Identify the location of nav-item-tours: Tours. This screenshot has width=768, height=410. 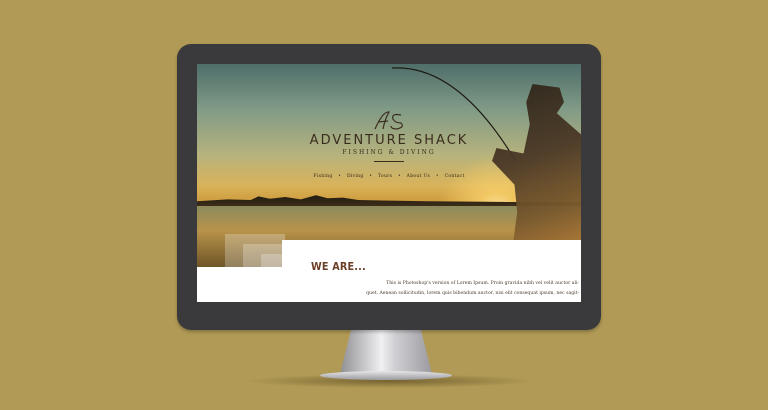
(385, 176).